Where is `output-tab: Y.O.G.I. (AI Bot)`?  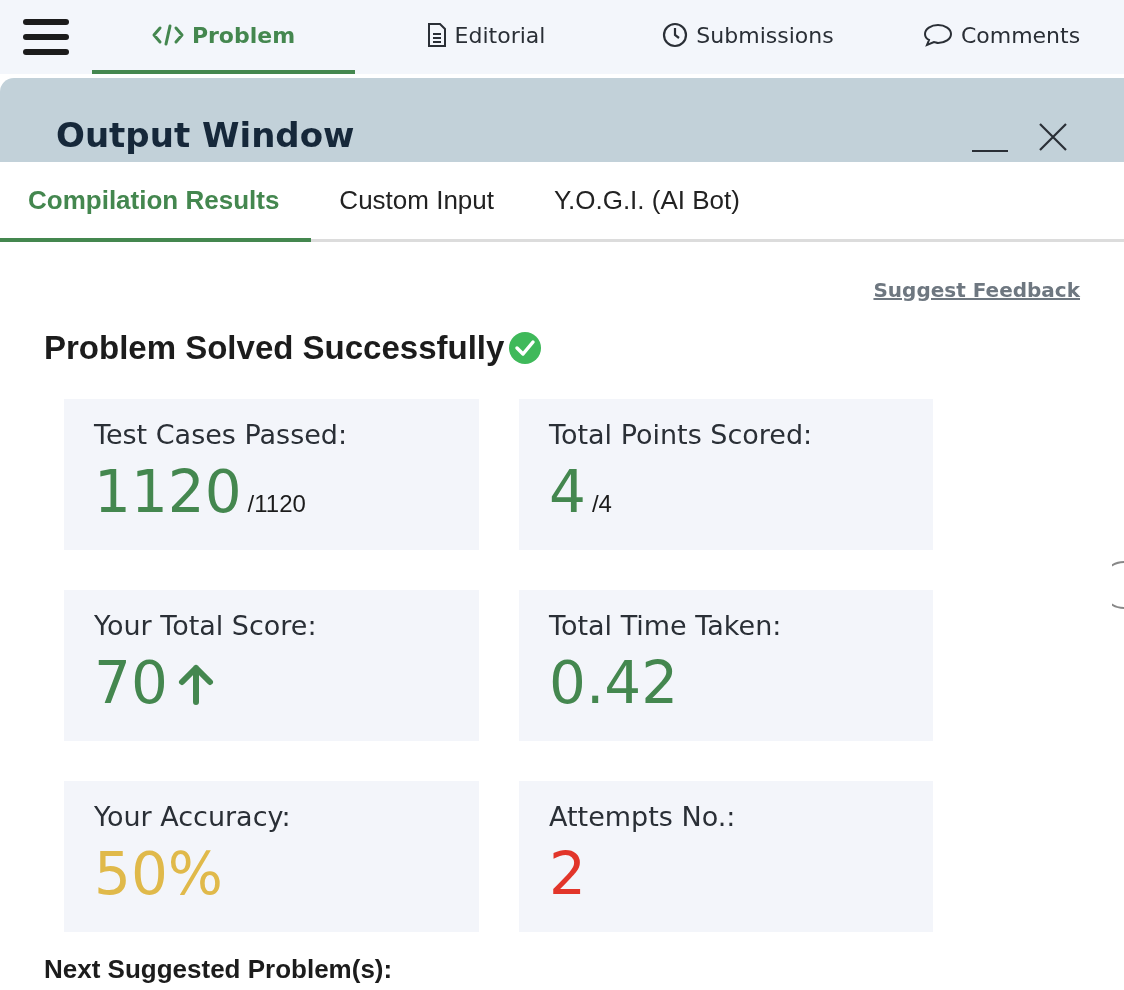
output-tab: Y.O.G.I. (AI Bot) is located at coordinates (649, 202).